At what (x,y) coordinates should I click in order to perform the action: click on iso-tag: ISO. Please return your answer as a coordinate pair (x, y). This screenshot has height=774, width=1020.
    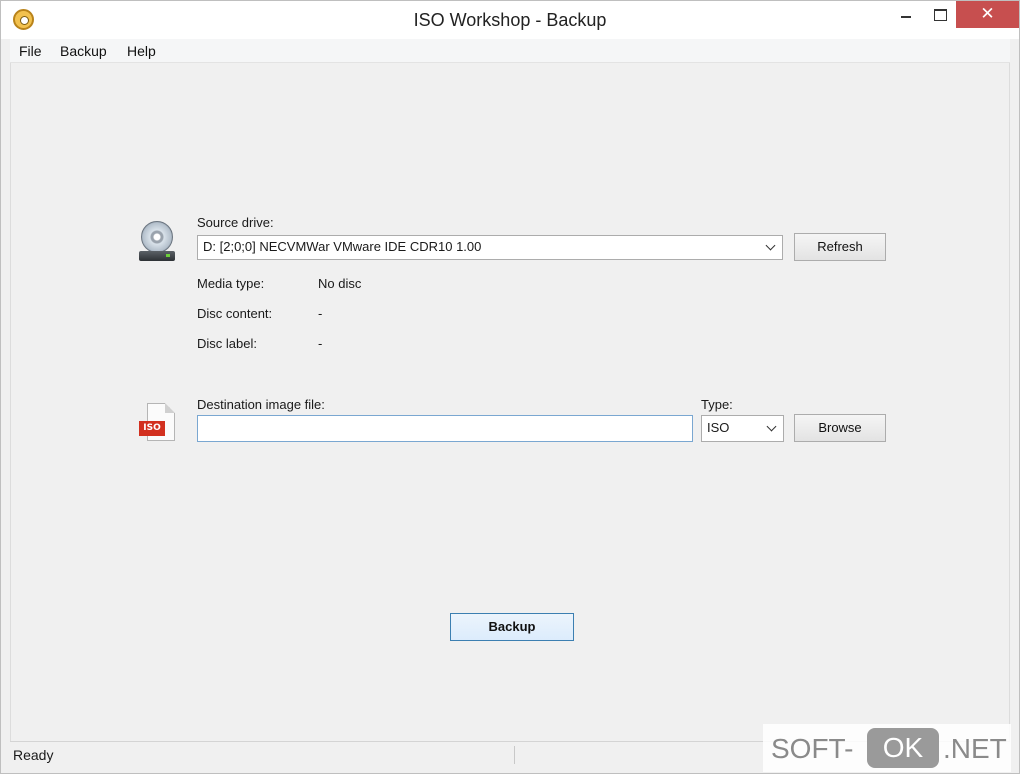
    Looking at the image, I should click on (152, 428).